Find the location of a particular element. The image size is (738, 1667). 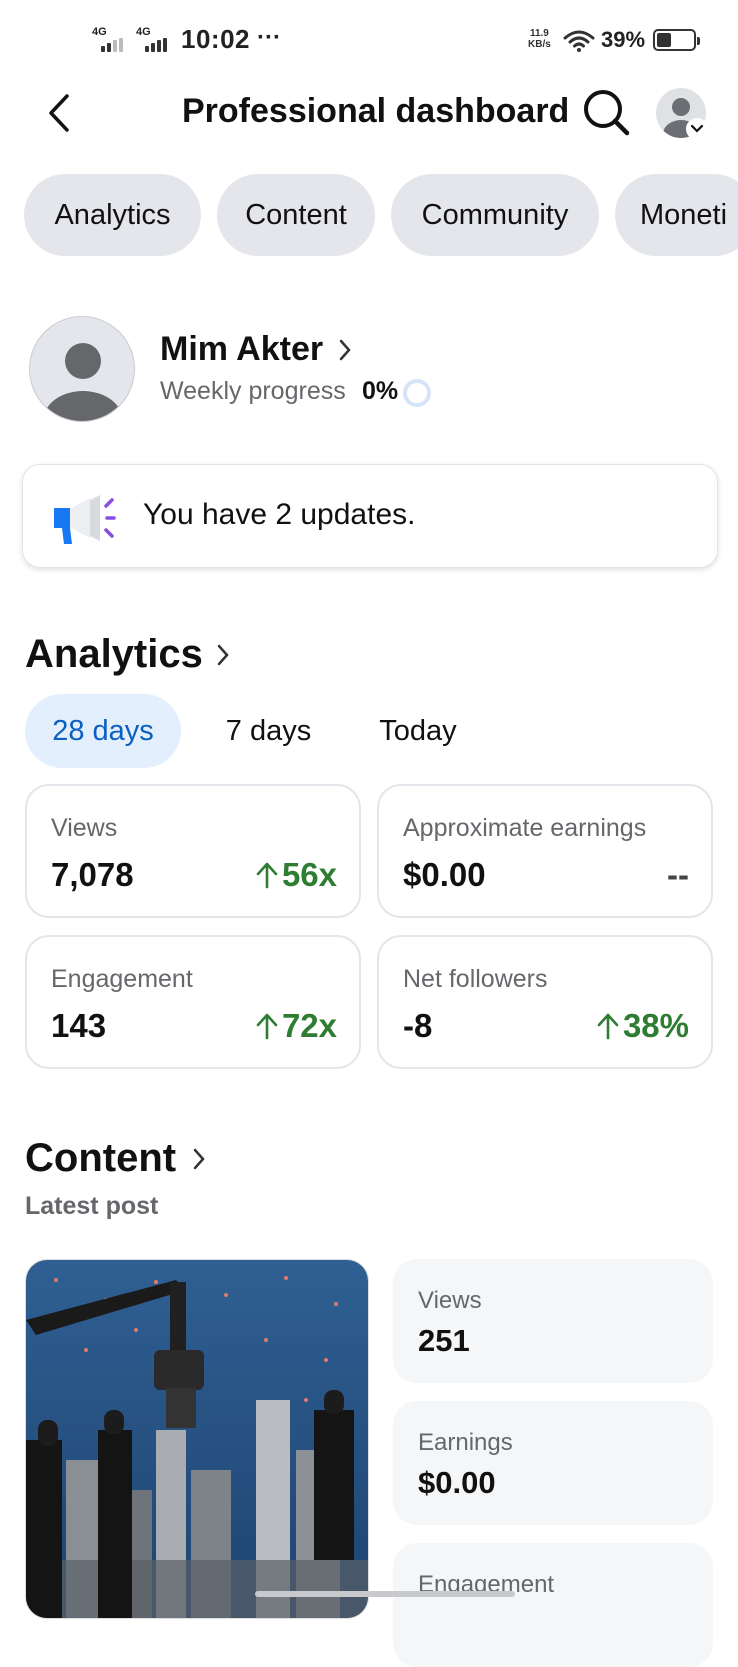

tab-content: Content is located at coordinates (296, 215).